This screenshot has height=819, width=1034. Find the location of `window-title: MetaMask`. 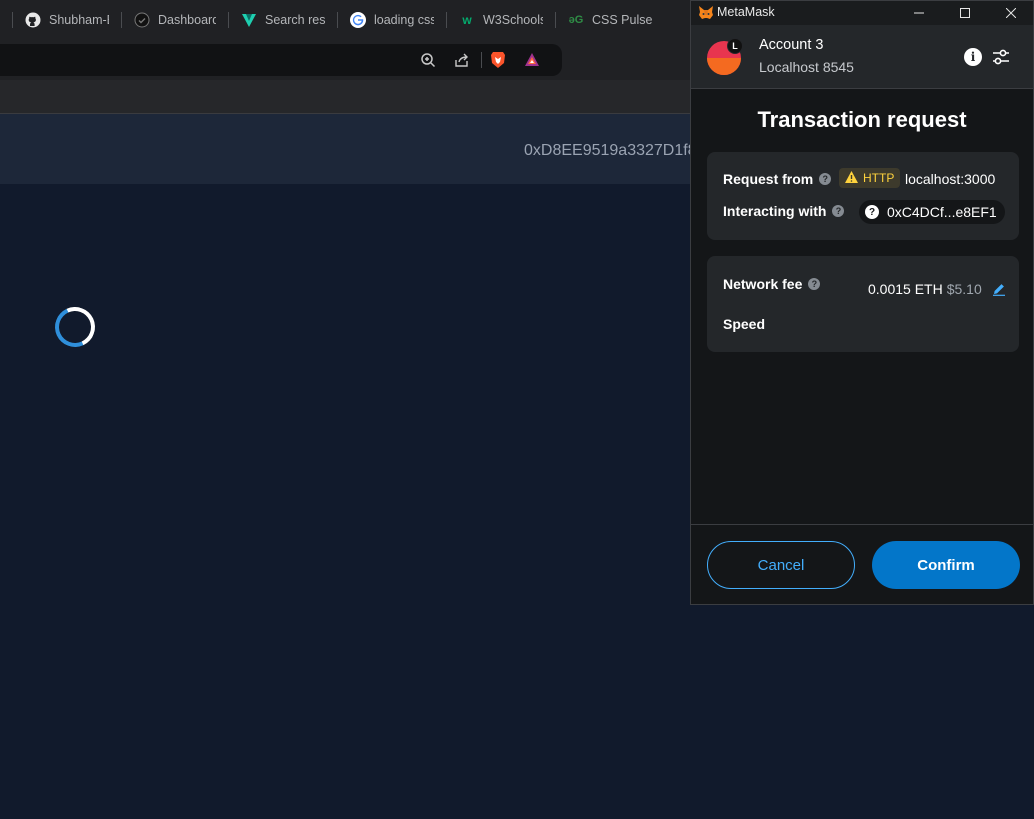

window-title: MetaMask is located at coordinates (746, 12).